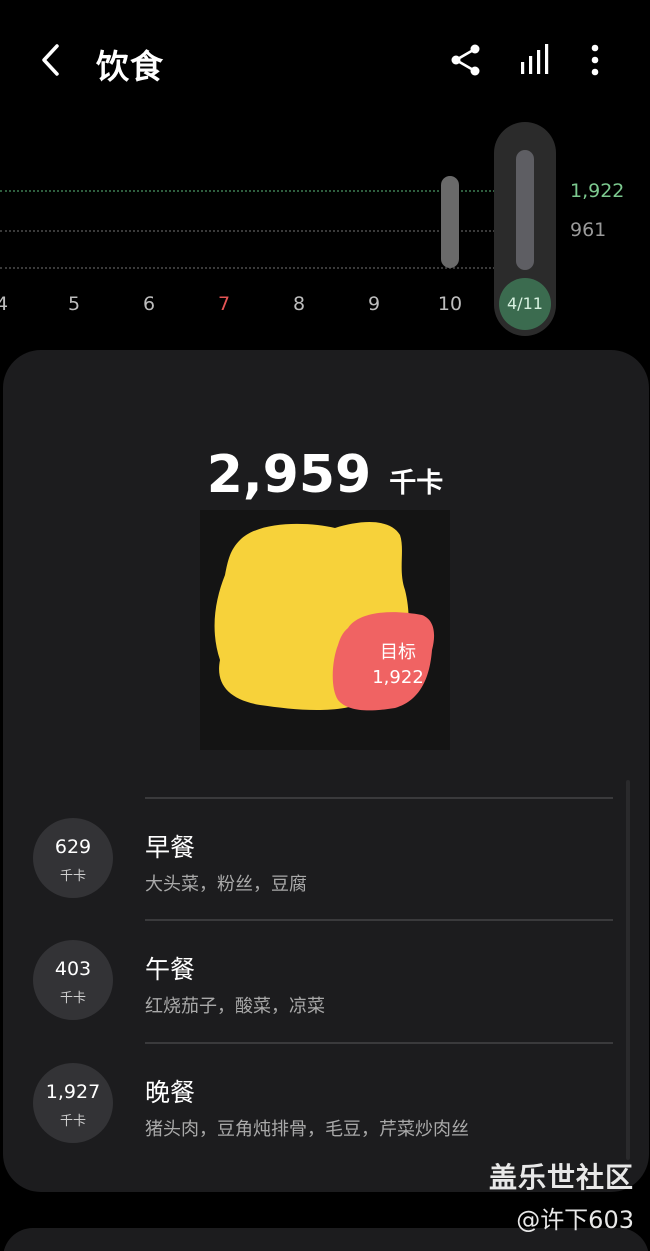  Describe the element at coordinates (324, 616) in the screenshot. I see `lemon-icon` at that location.